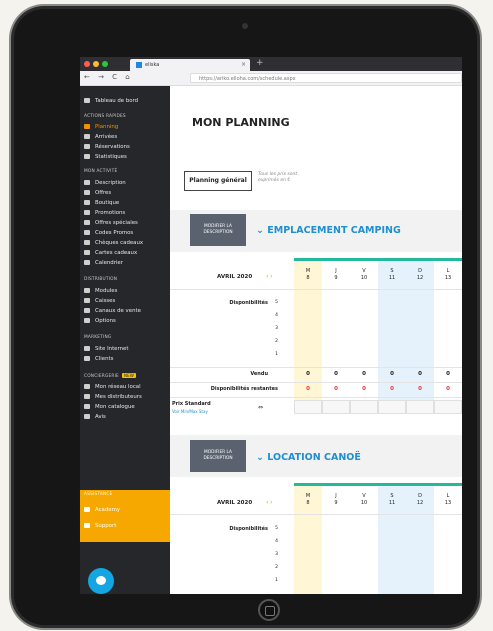 Image resolution: width=493 pixels, height=631 pixels. What do you see at coordinates (87, 232) in the screenshot?
I see `percent-icon` at bounding box center [87, 232].